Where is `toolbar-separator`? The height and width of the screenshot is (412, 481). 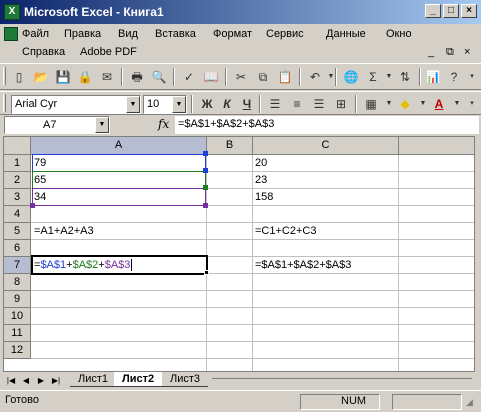 toolbar-separator is located at coordinates (260, 104).